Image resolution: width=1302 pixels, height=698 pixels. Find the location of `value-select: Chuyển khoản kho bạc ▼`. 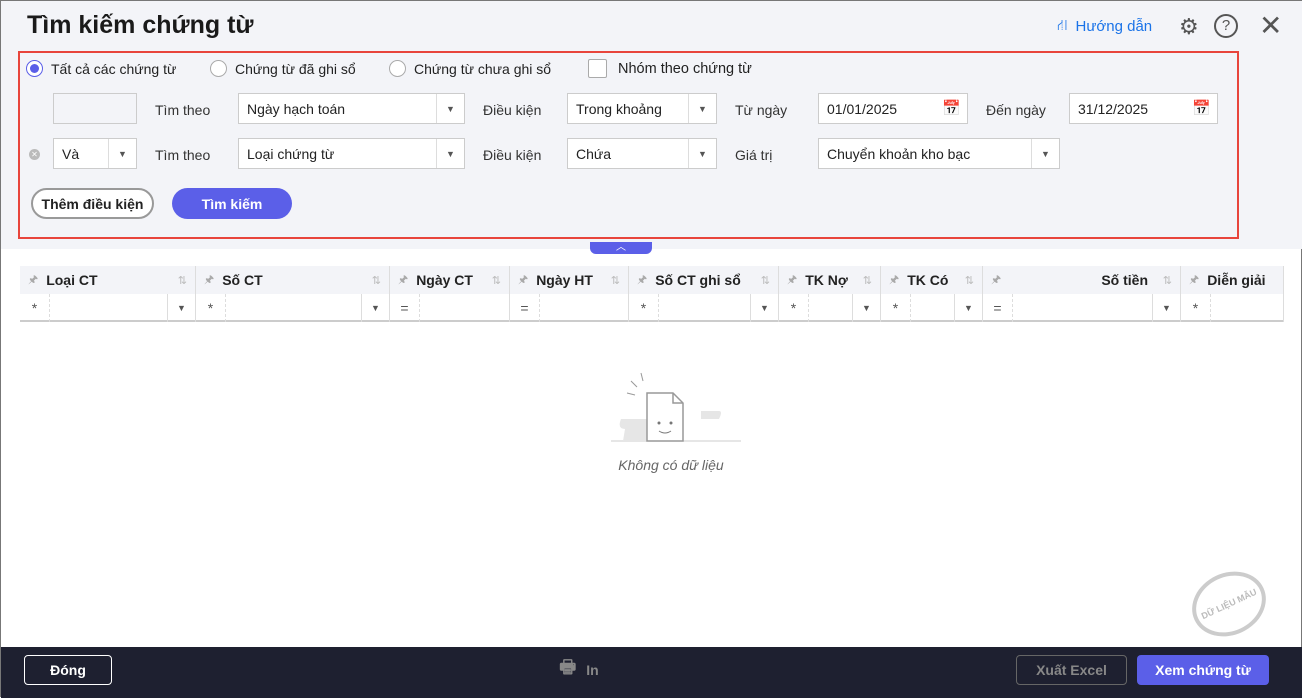

value-select: Chuyển khoản kho bạc ▼ is located at coordinates (939, 153).